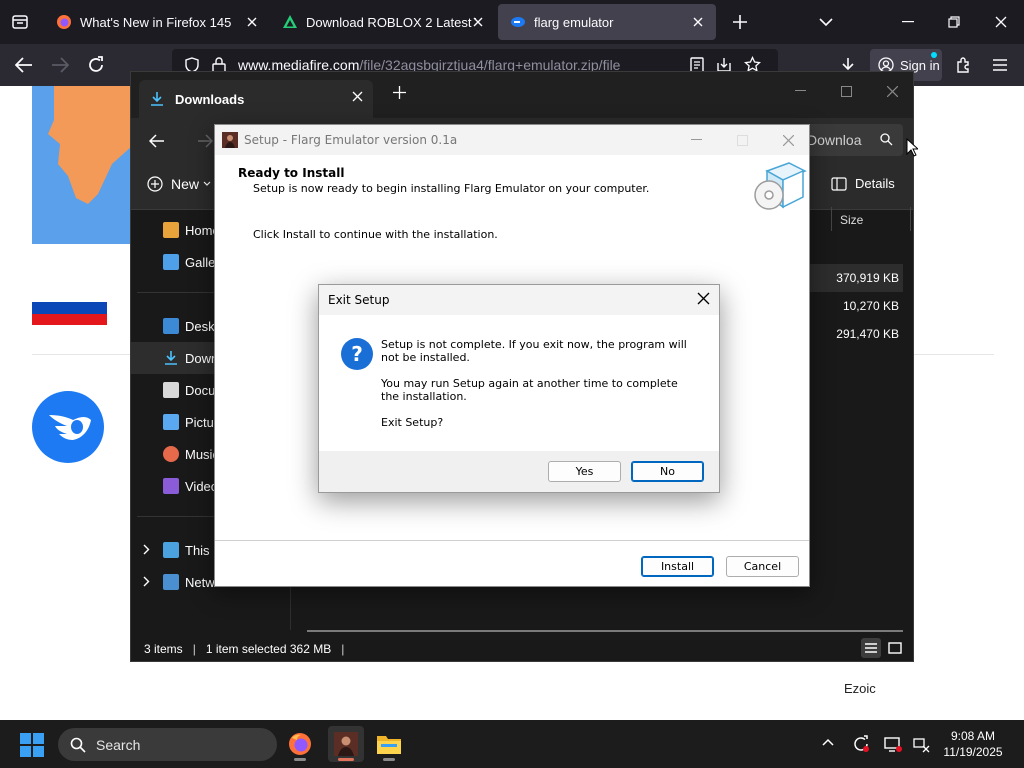 This screenshot has width=1024, height=768. I want to click on tab-whats-new: What's New in Firefox 145, so click(157, 22).